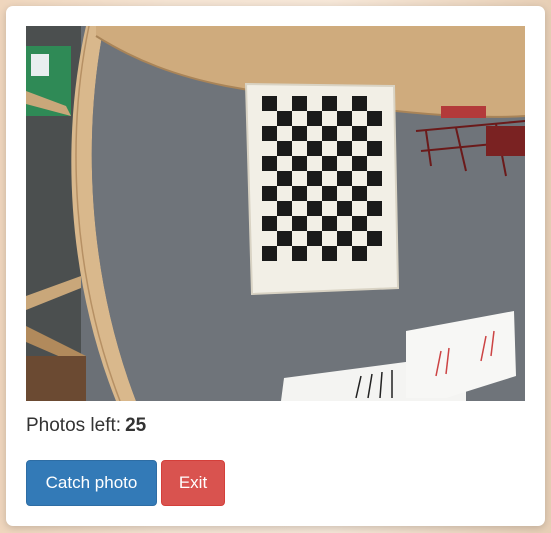 The width and height of the screenshot is (551, 533). What do you see at coordinates (193, 483) in the screenshot?
I see `exit-button: Exit` at bounding box center [193, 483].